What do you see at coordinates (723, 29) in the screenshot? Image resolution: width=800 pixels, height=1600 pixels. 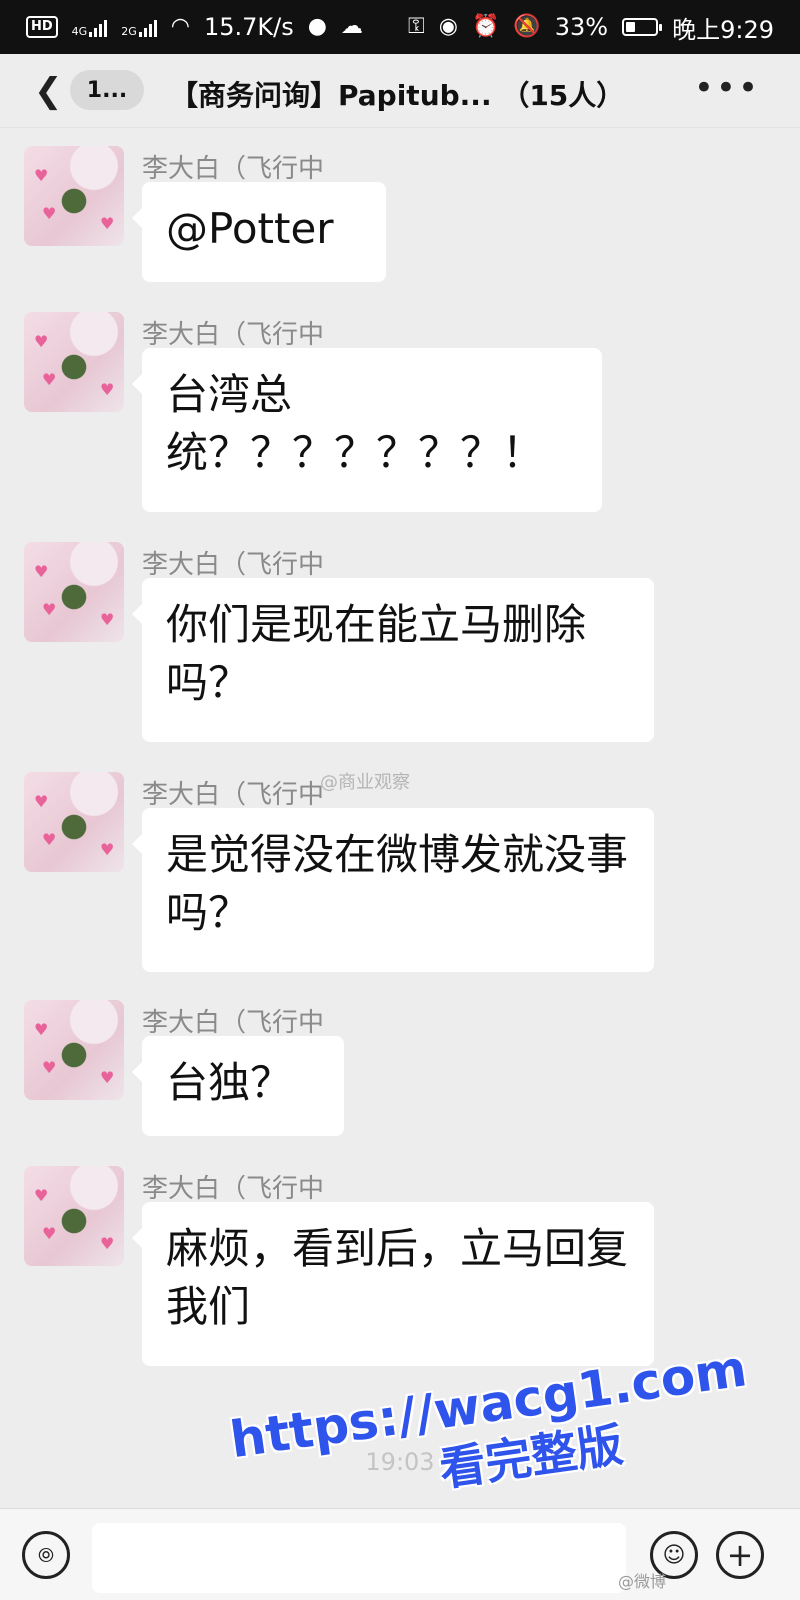 I see `clock: 晚上9:29` at bounding box center [723, 29].